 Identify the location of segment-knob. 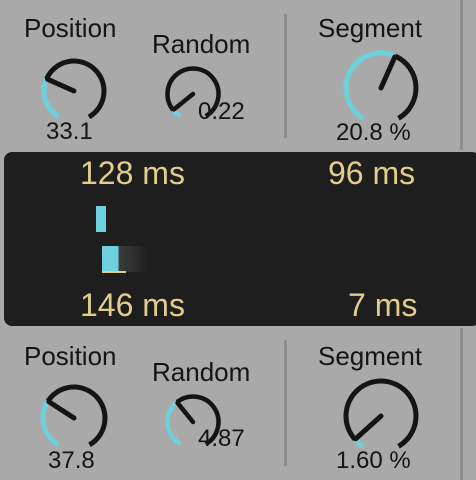
(381, 86).